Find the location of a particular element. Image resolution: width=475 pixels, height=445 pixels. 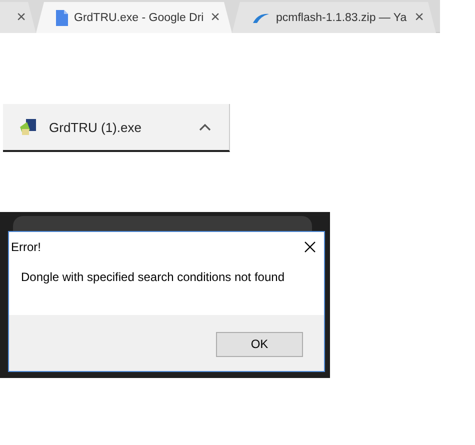

error-message: Dongle with specified search conditions not found is located at coordinates (153, 277).